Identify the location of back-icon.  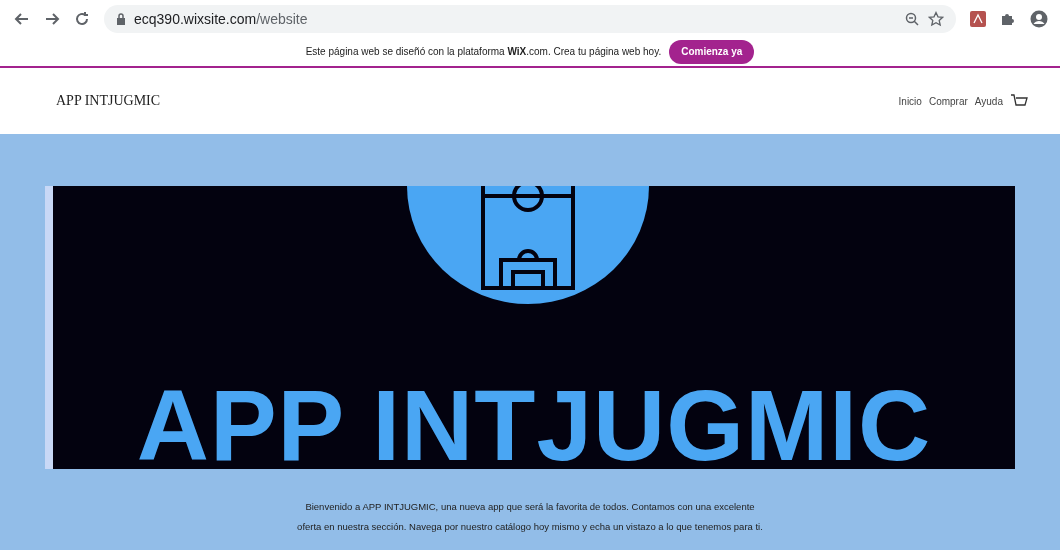
(22, 18).